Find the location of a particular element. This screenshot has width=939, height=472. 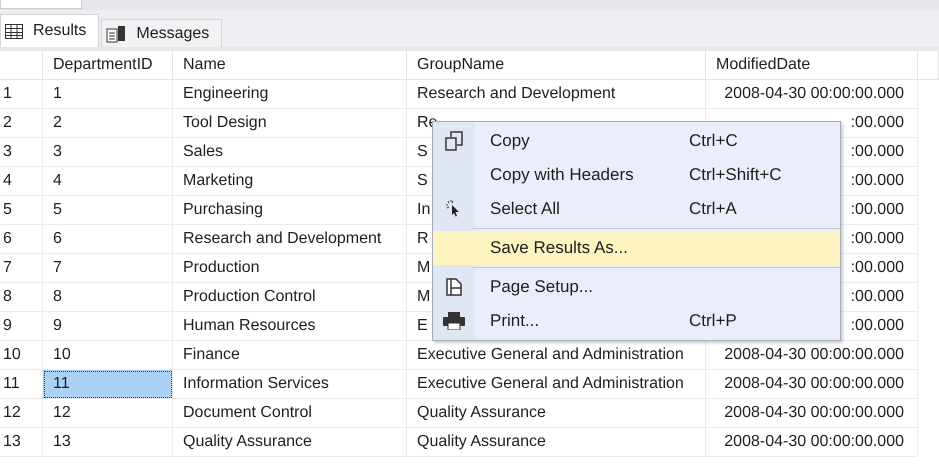

row-number: 10 is located at coordinates (21, 355).